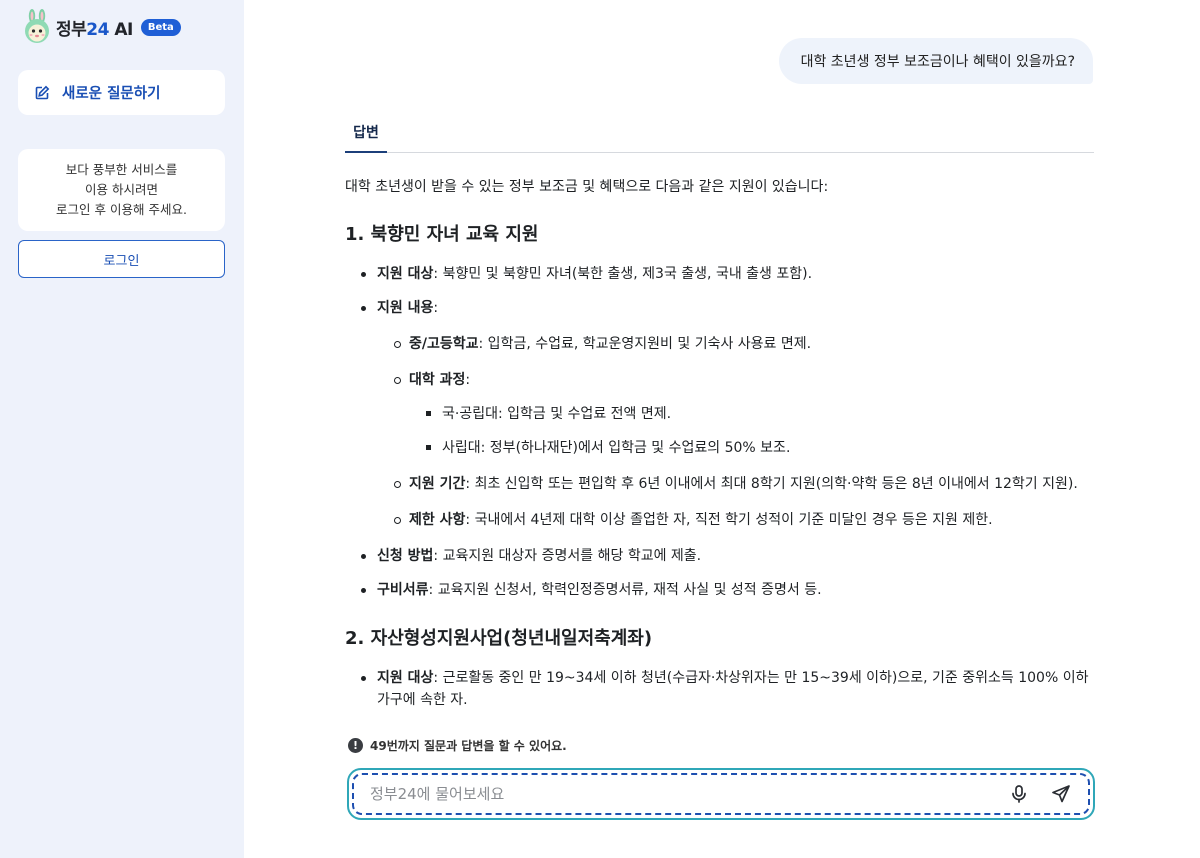  What do you see at coordinates (442, 234) in the screenshot?
I see `section-heading: 1. 북향민 자녀 교육 지원` at bounding box center [442, 234].